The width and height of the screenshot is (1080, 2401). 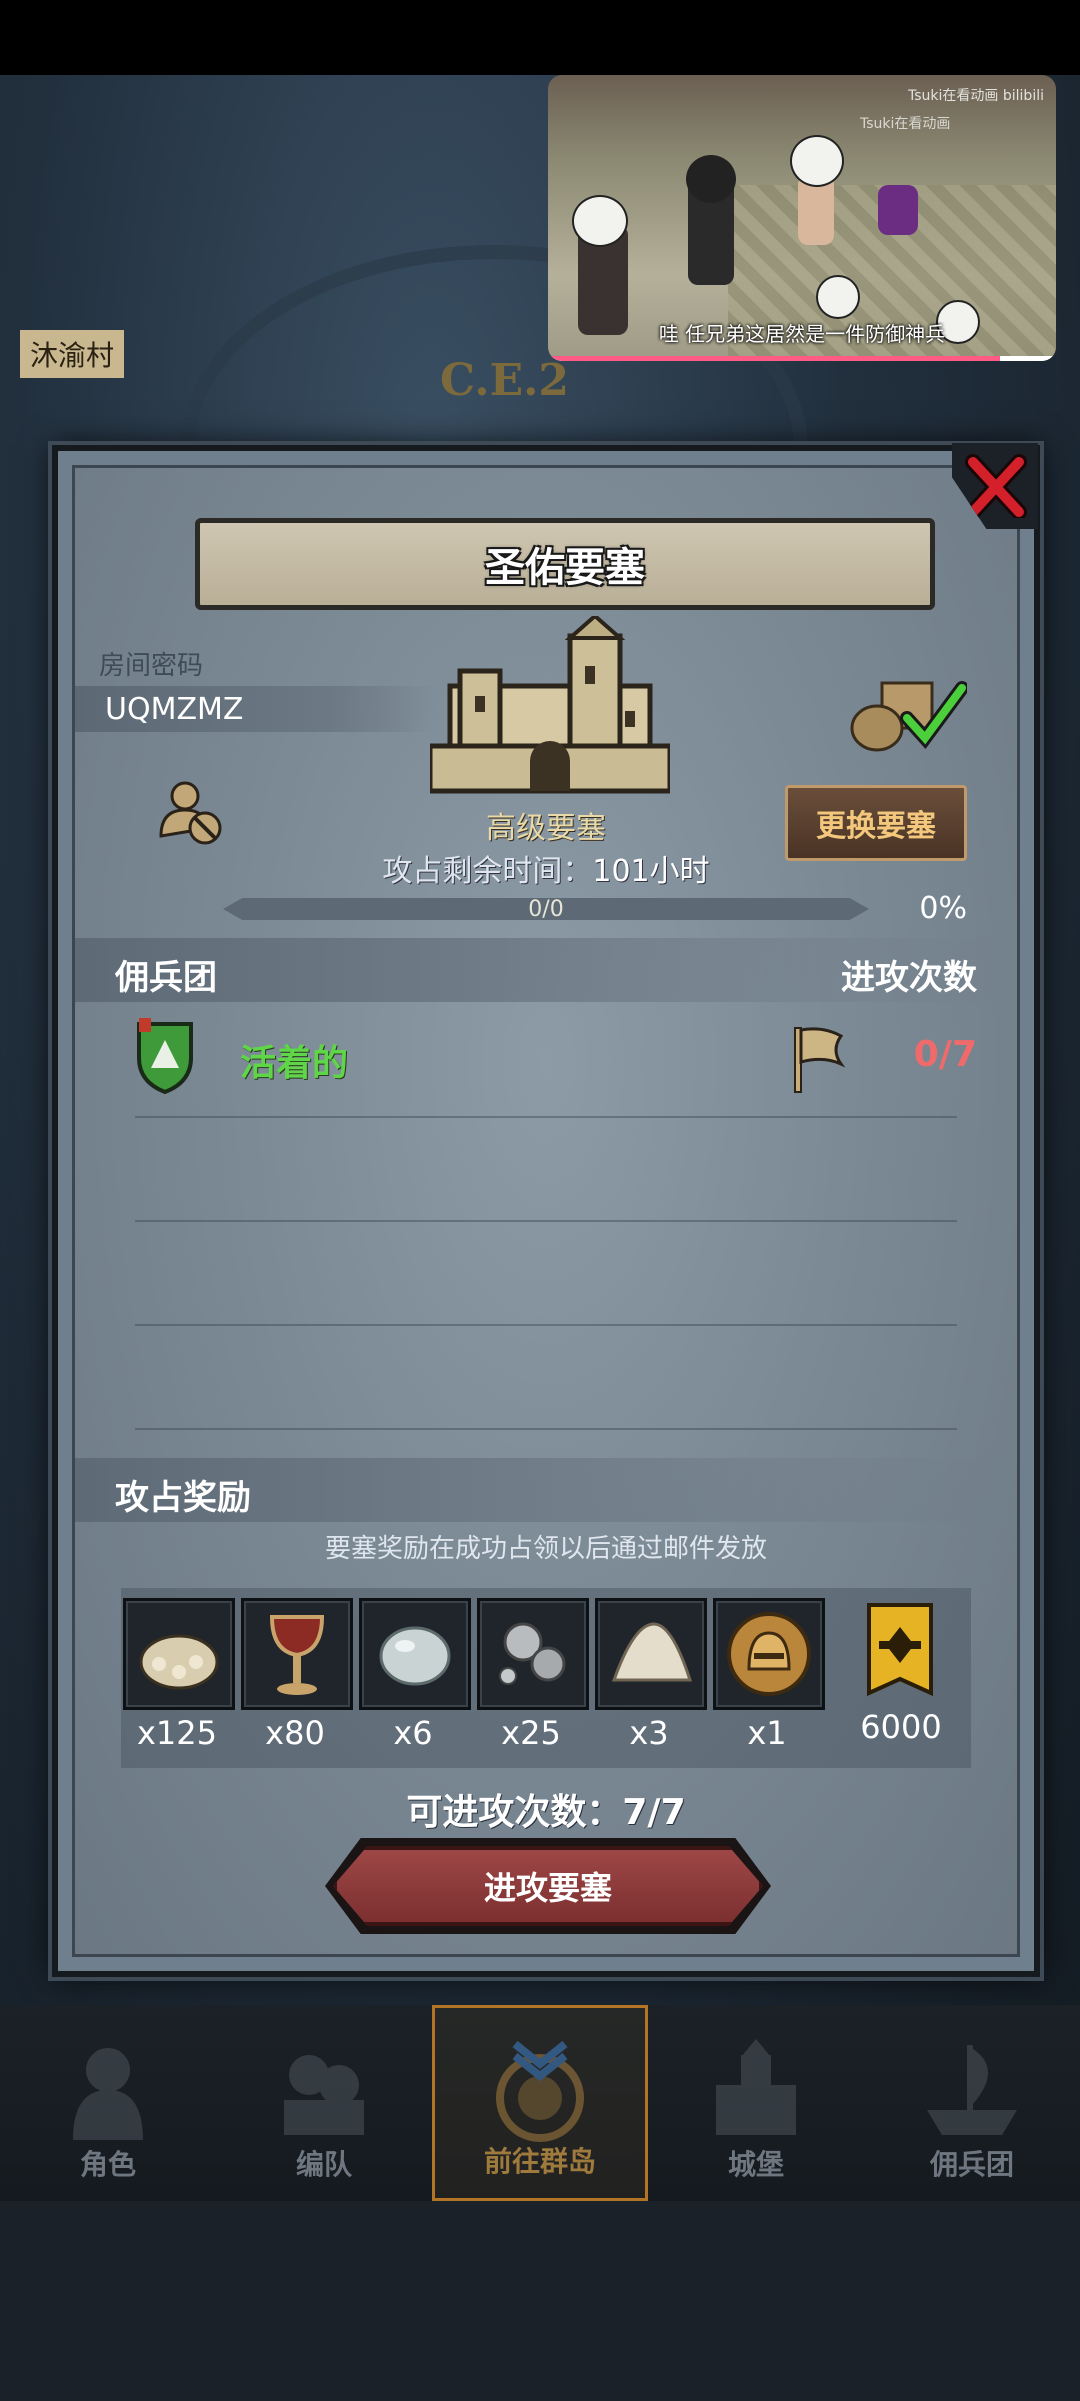 I want to click on nav-label: 编队, so click(x=323, y=2164).